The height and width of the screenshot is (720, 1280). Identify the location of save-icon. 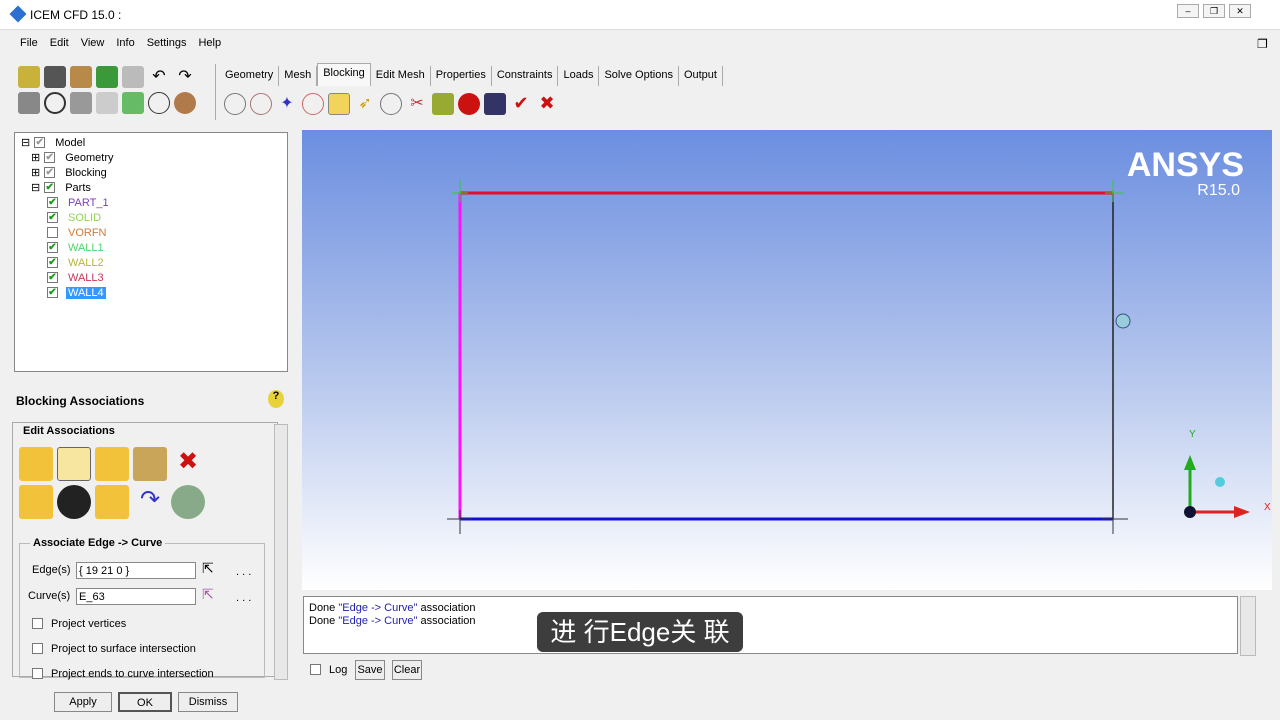
(55, 77).